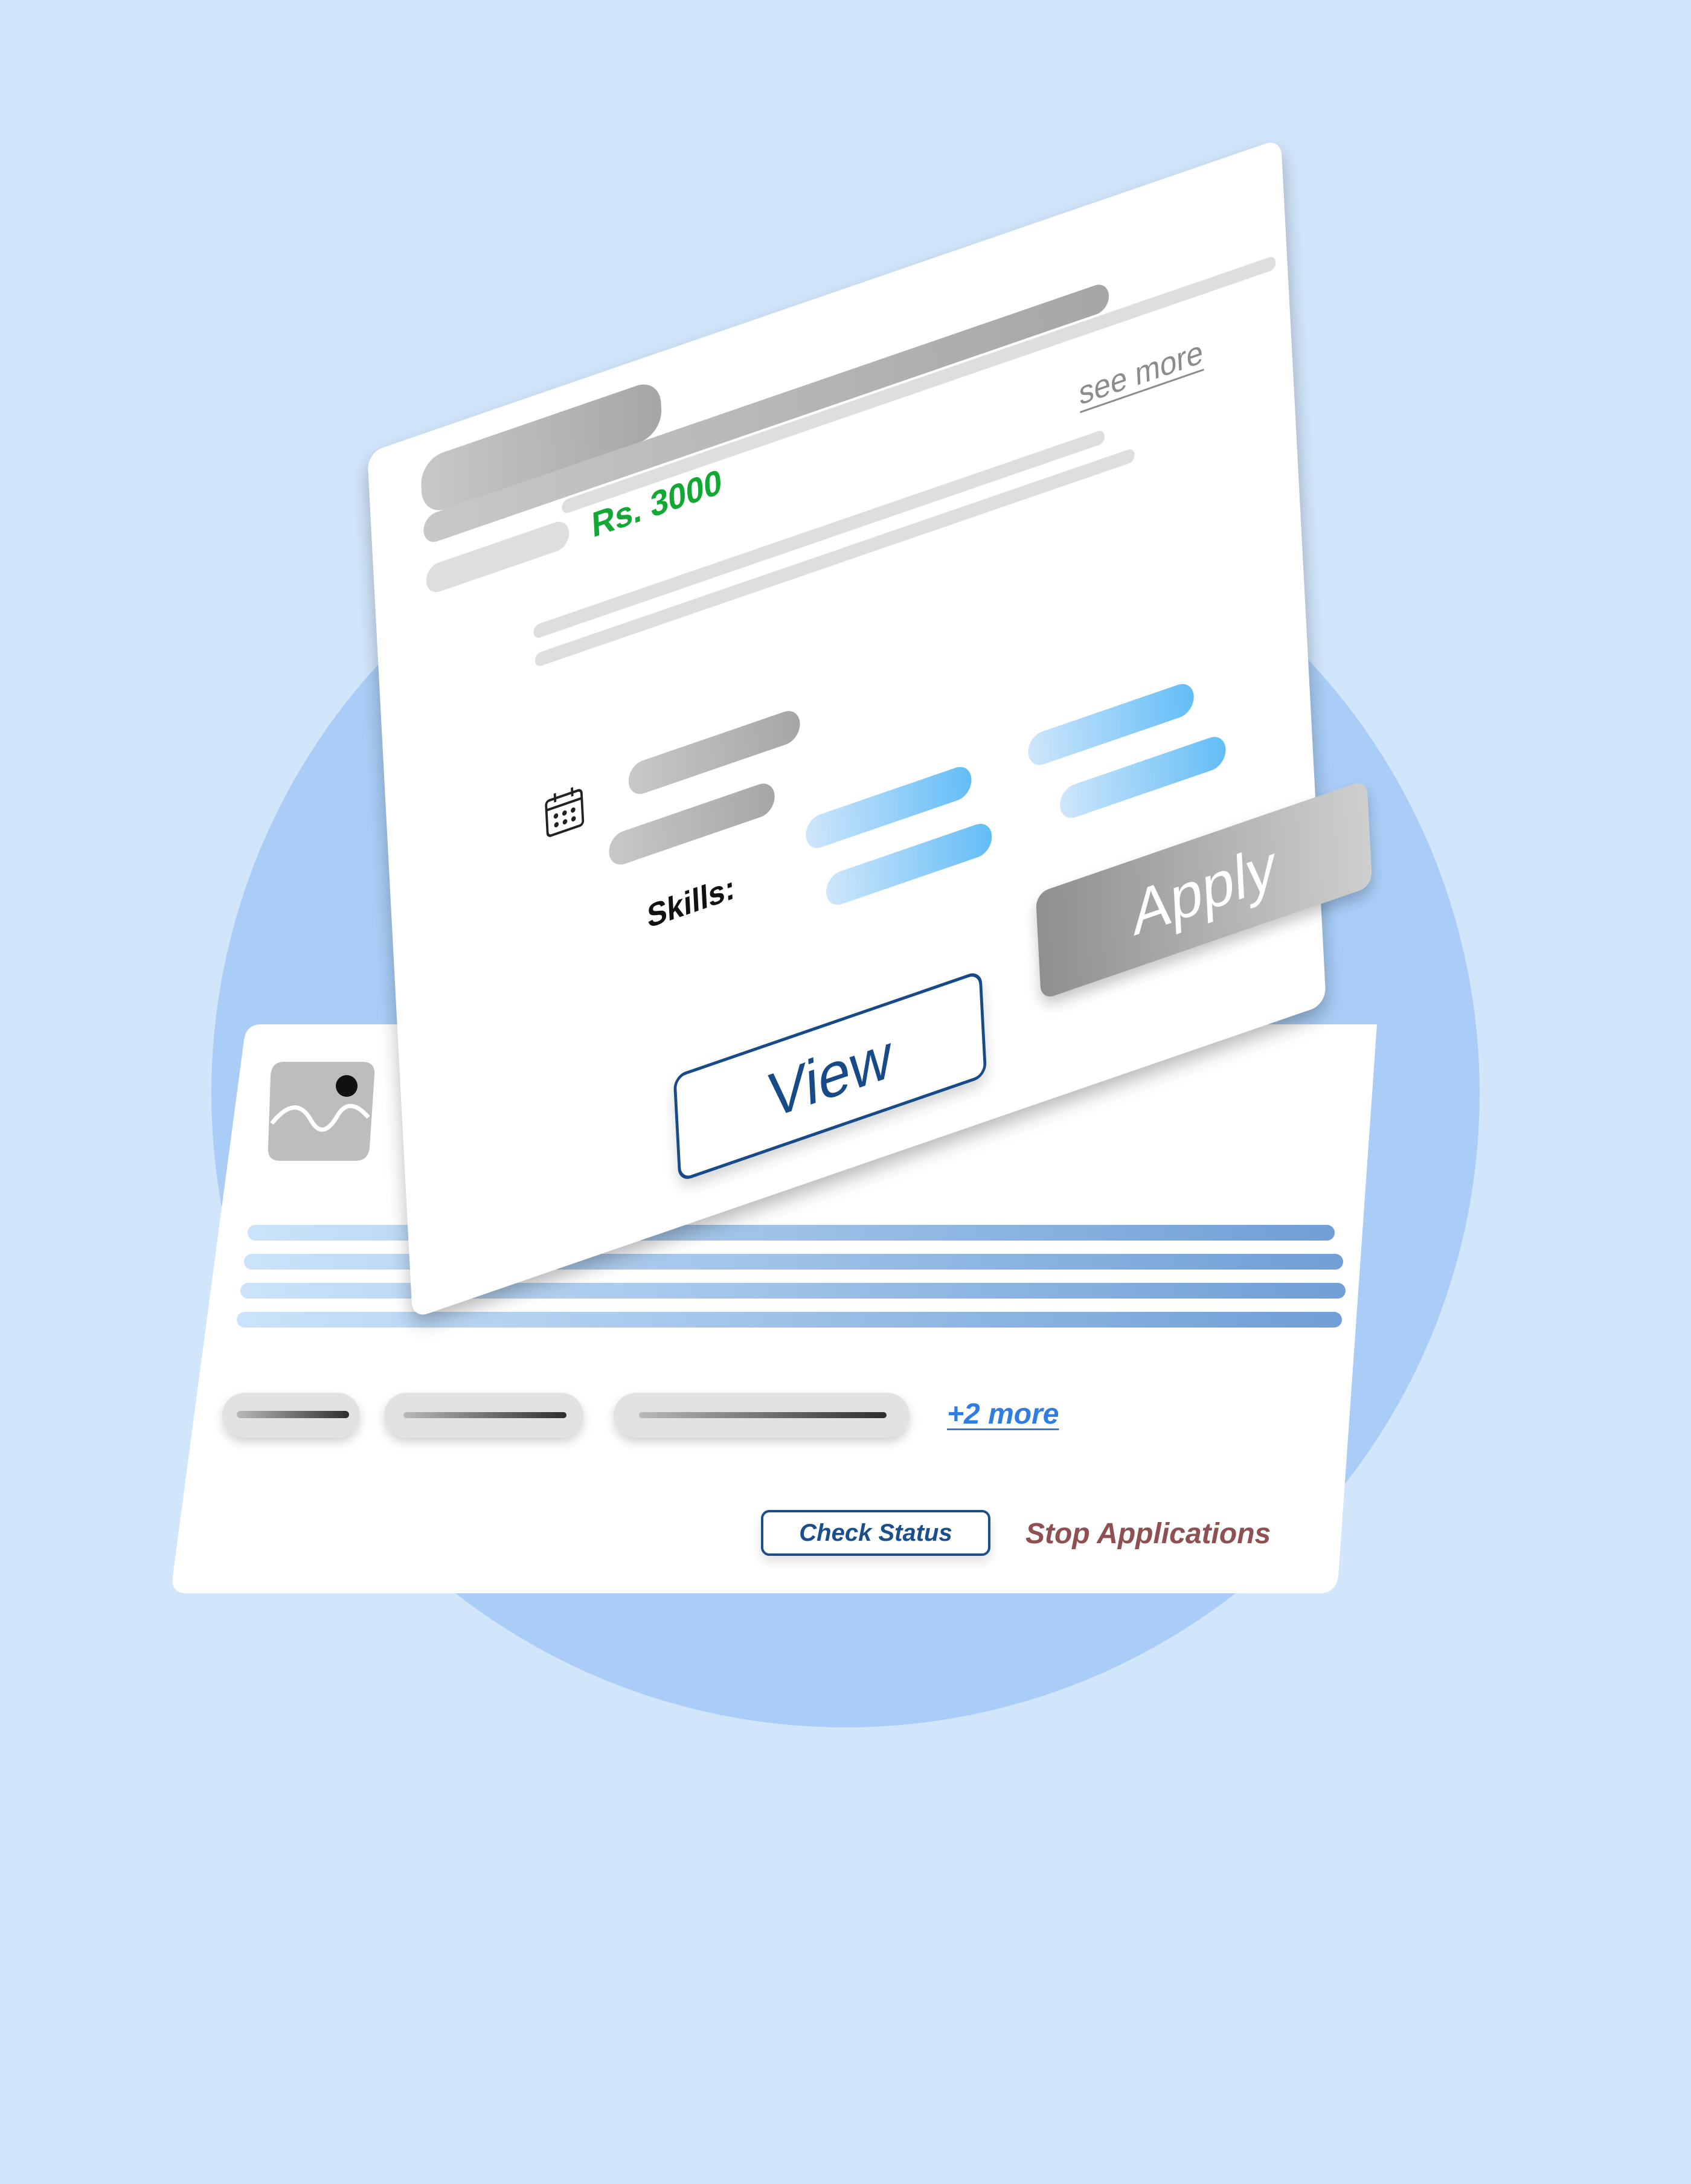 Image resolution: width=1691 pixels, height=2184 pixels. Describe the element at coordinates (714, 752) in the screenshot. I see `start-date-line` at that location.